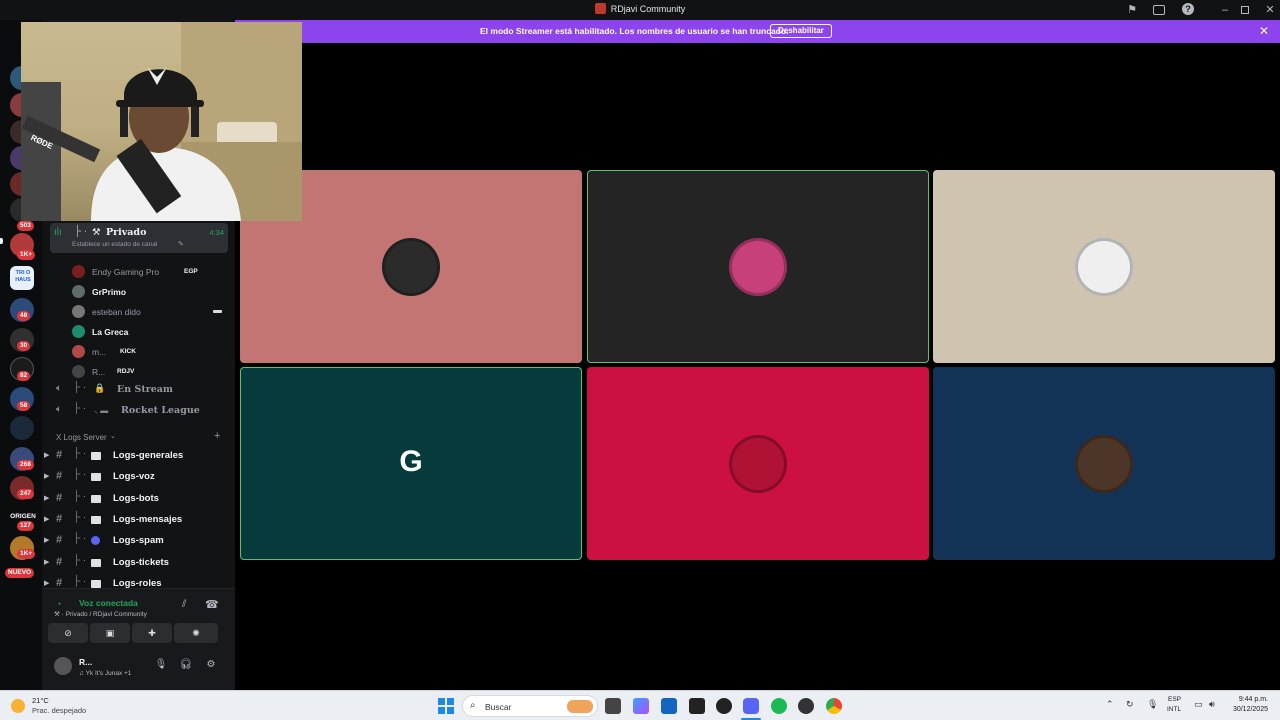  I want to click on category-logs-server: X Logs Server ⌄ +, so click(138, 438).